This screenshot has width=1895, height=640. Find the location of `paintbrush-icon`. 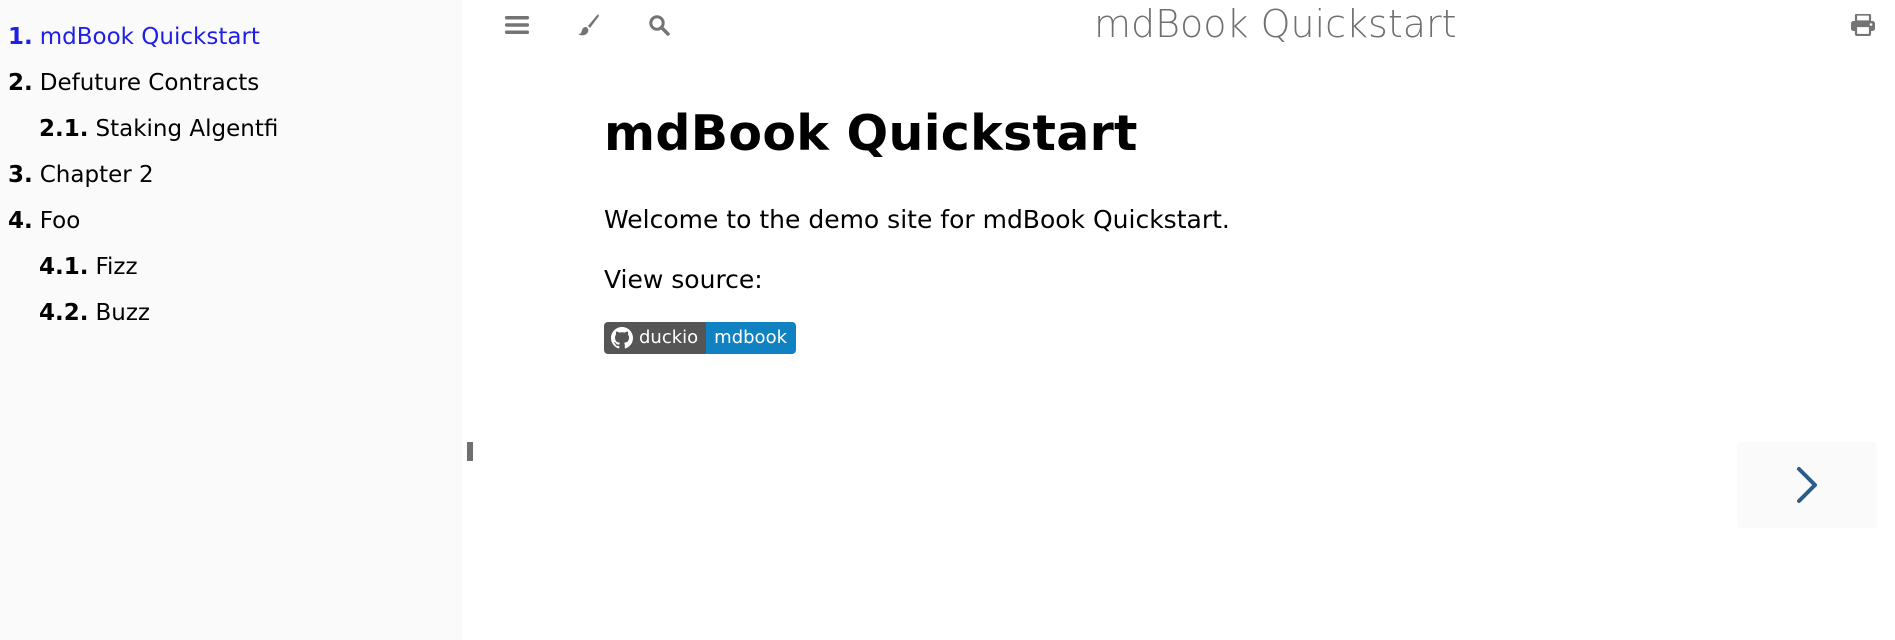

paintbrush-icon is located at coordinates (588, 25).